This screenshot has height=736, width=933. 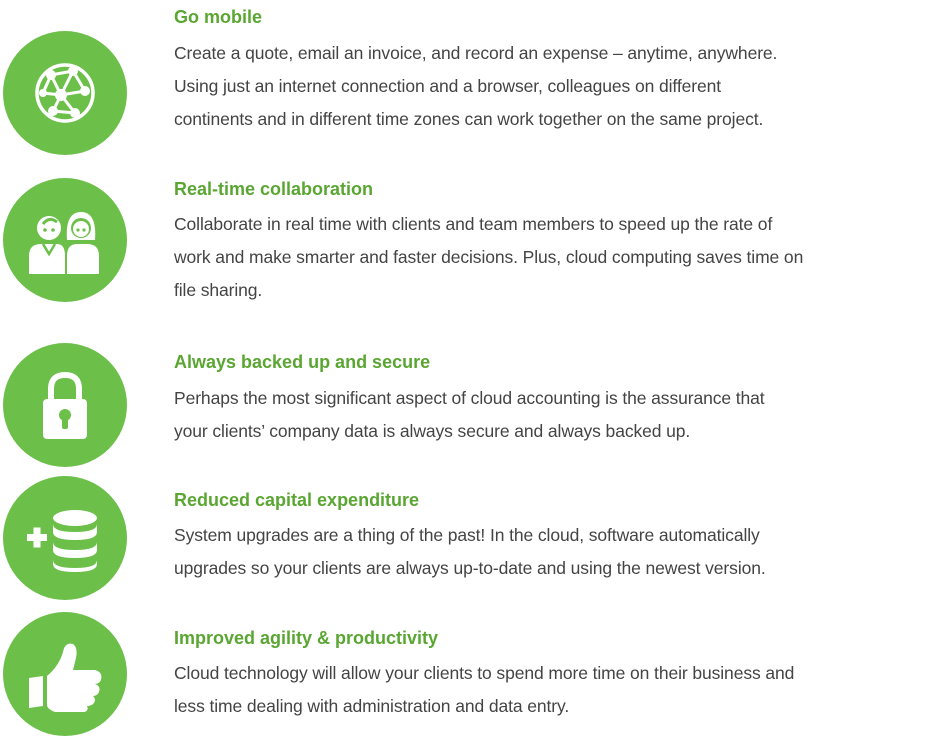 I want to click on feature-title: Improved agility & productivity, so click(x=306, y=638).